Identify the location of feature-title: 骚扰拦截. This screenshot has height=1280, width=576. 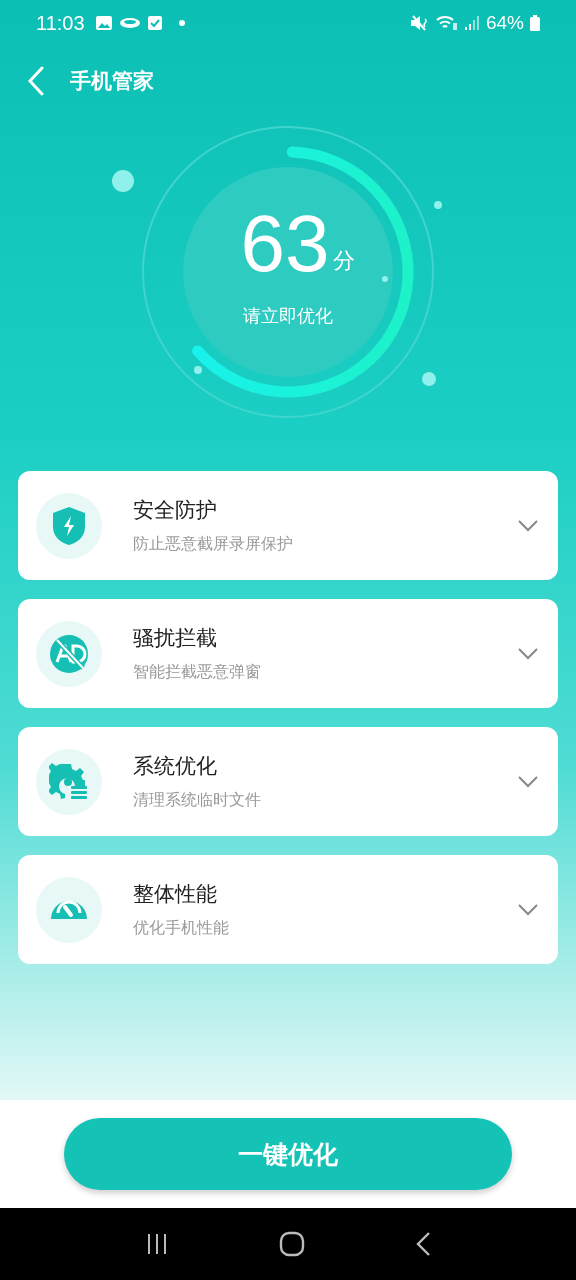
(175, 638).